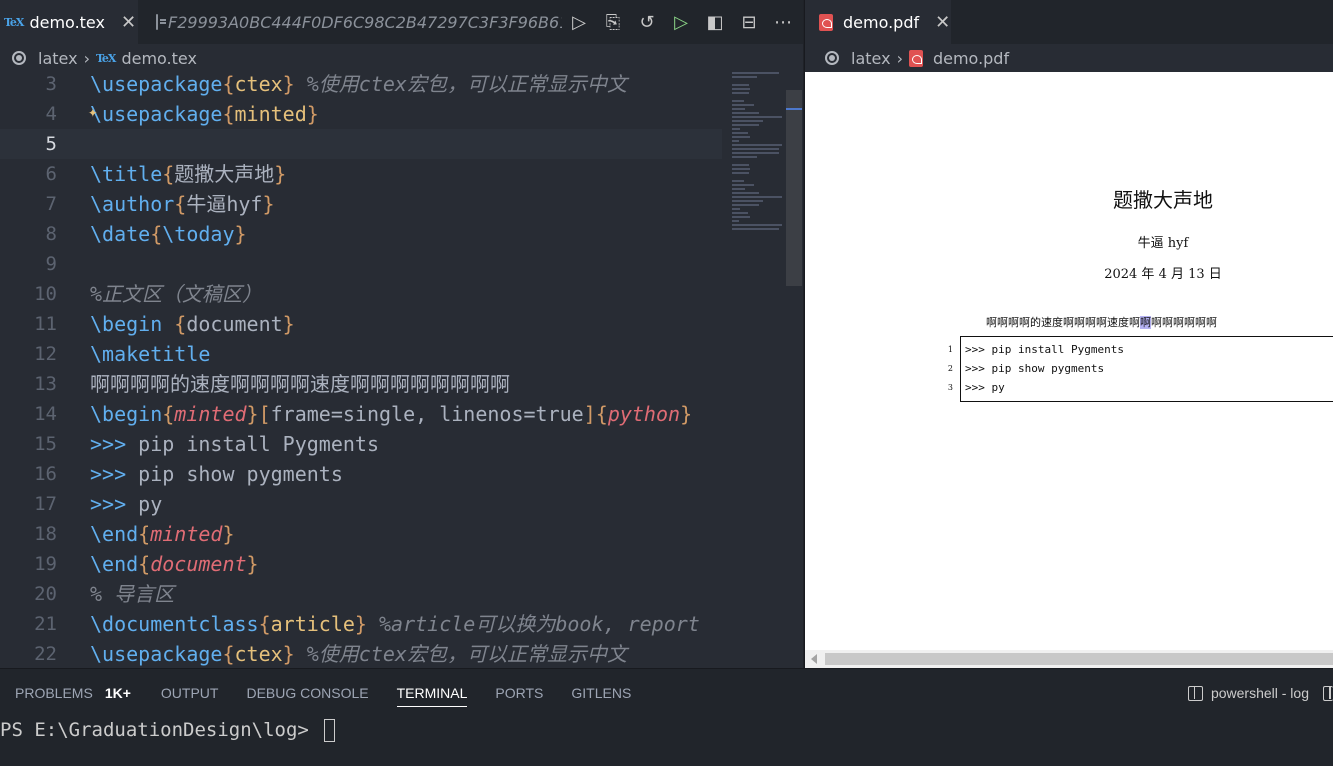  I want to click on terminal-name: powershell - log, so click(1259, 693).